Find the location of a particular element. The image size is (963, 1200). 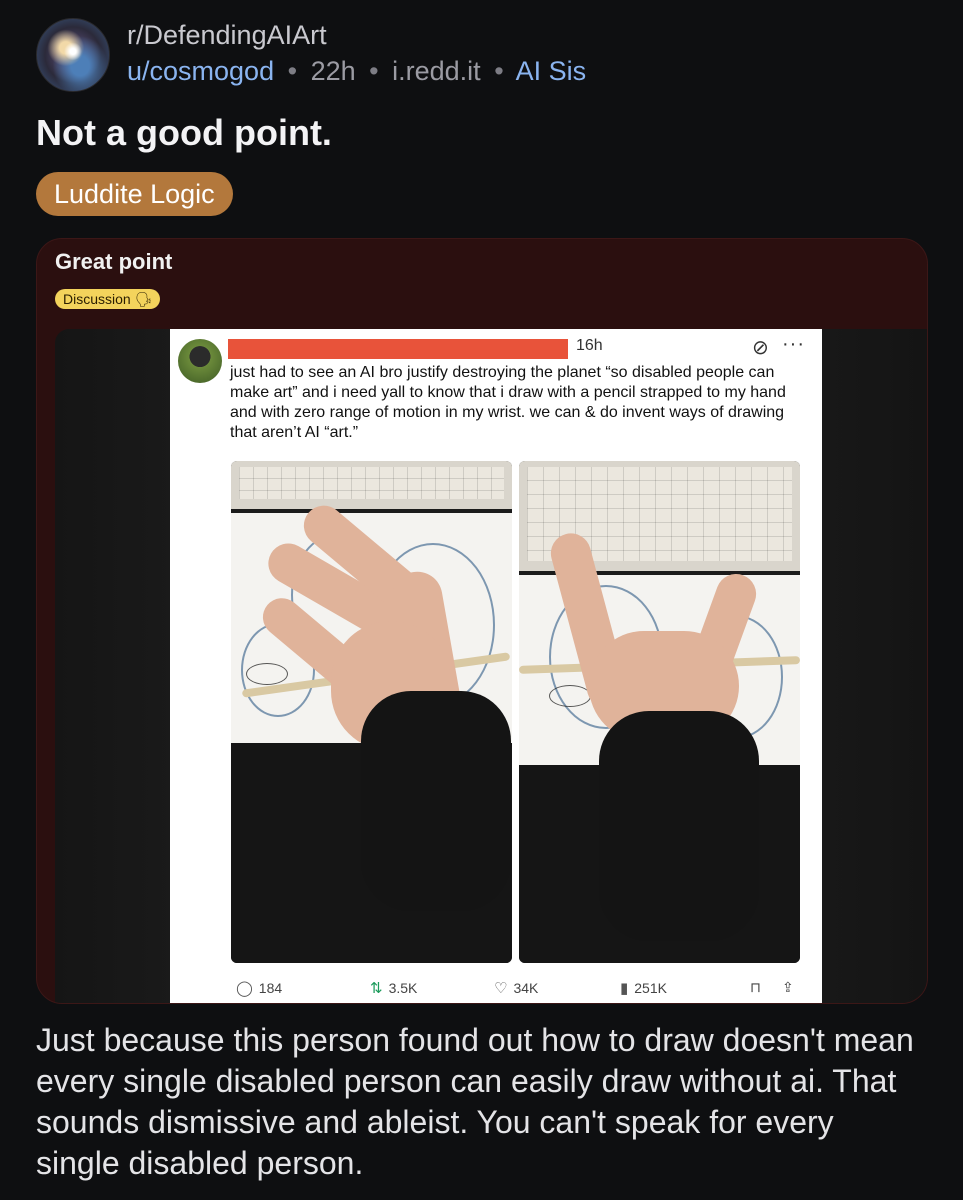

views-count: ▮ 251K is located at coordinates (643, 988).